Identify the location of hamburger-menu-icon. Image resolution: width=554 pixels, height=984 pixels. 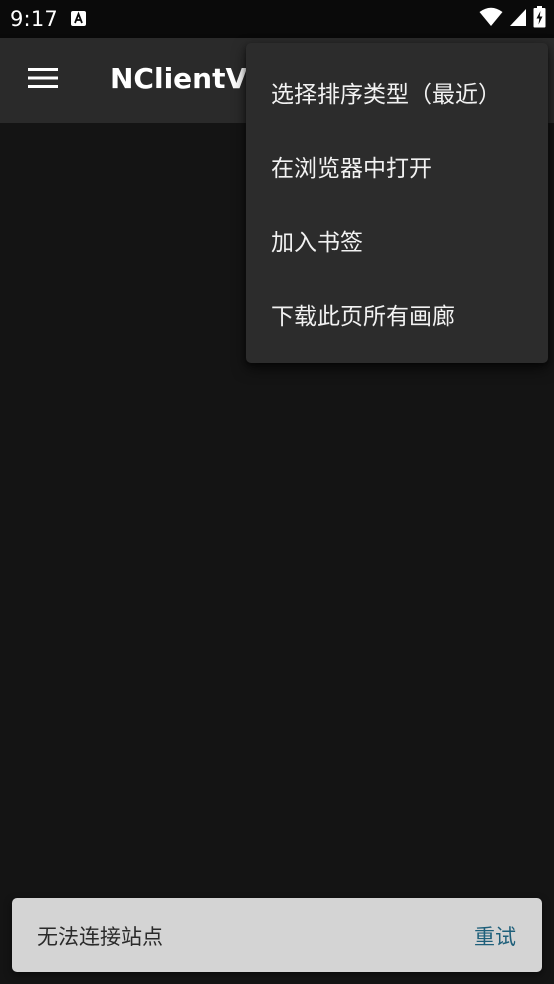
(43, 80).